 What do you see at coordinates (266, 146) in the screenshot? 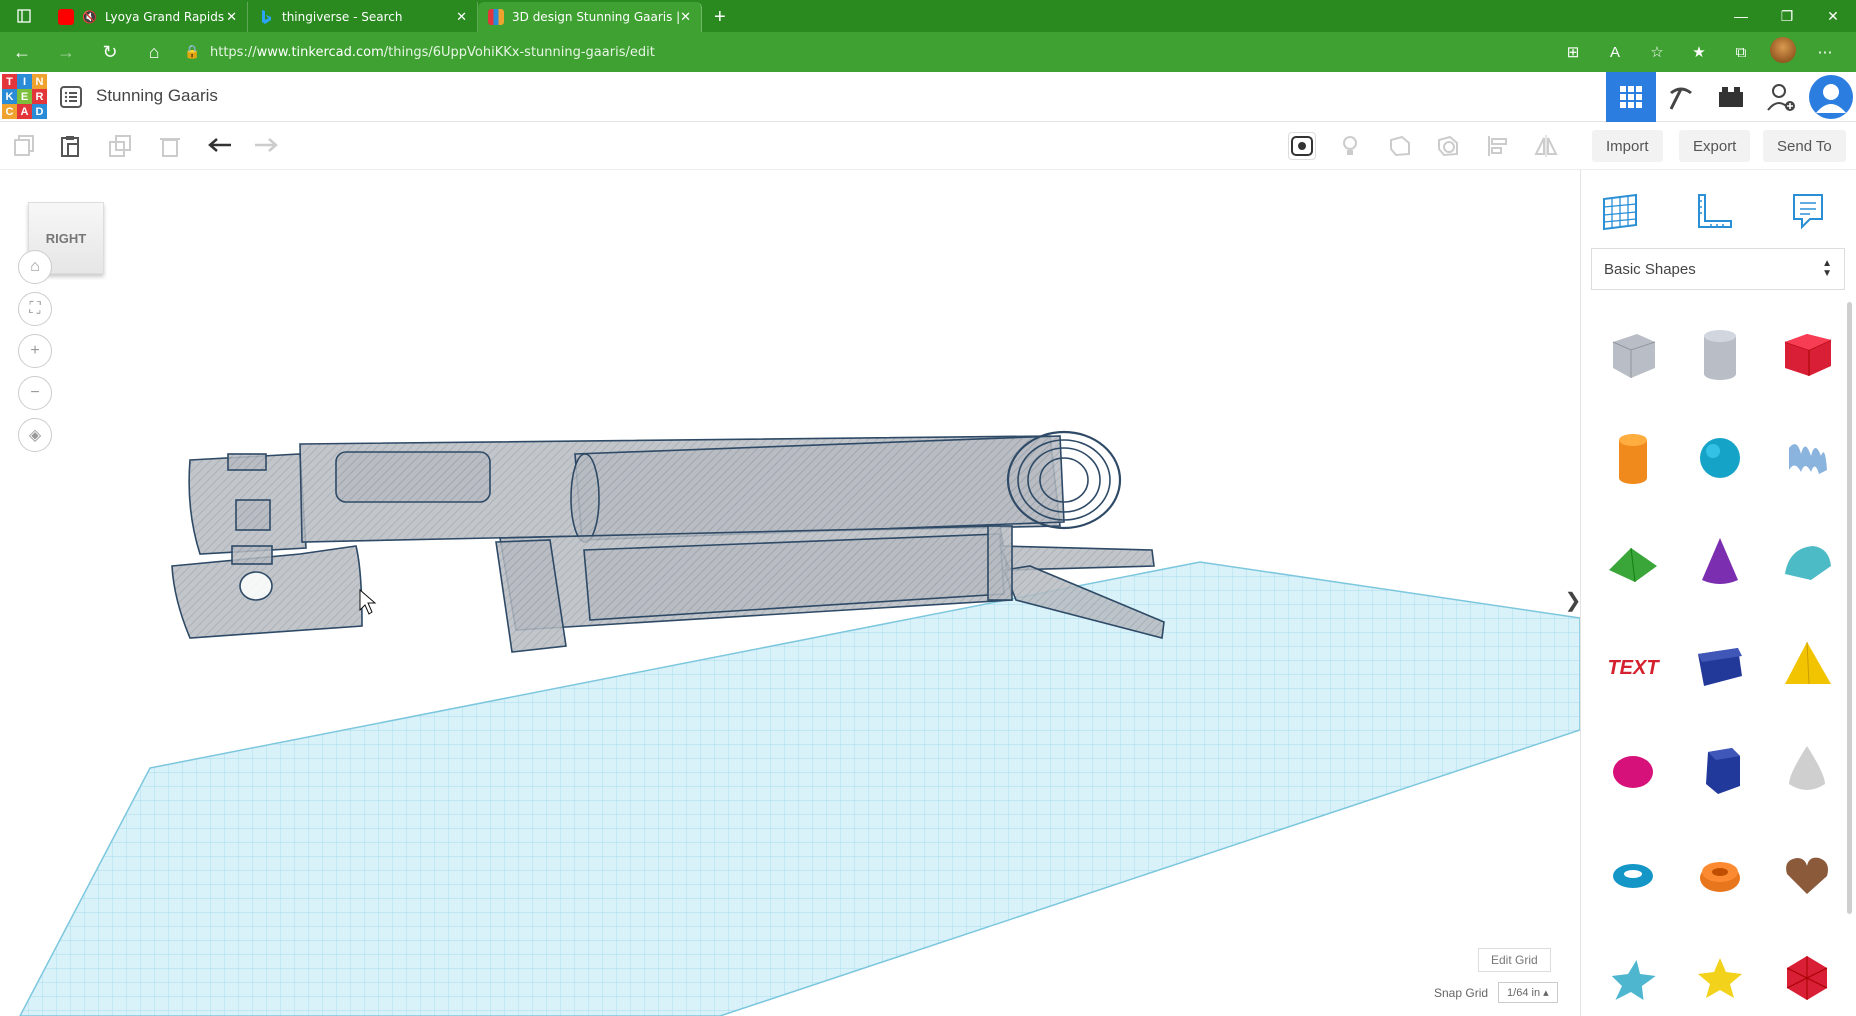
I see `redo-icon` at bounding box center [266, 146].